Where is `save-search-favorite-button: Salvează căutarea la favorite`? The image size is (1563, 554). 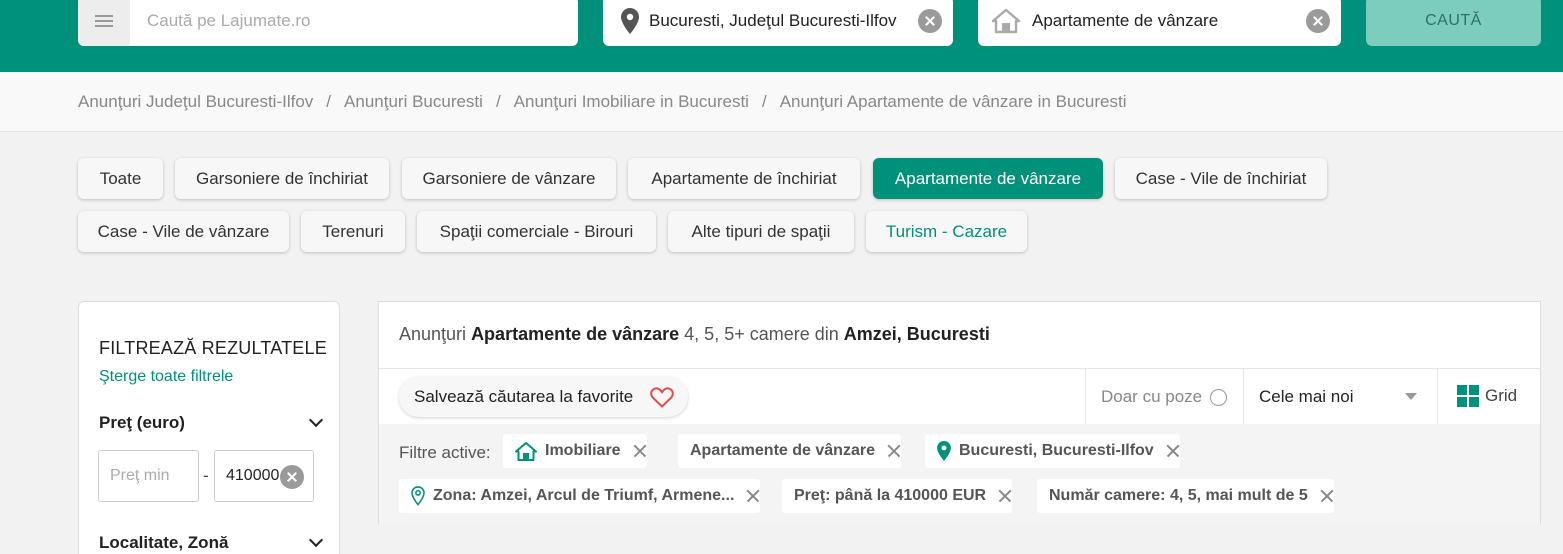 save-search-favorite-button: Salvează căutarea la favorite is located at coordinates (543, 397).